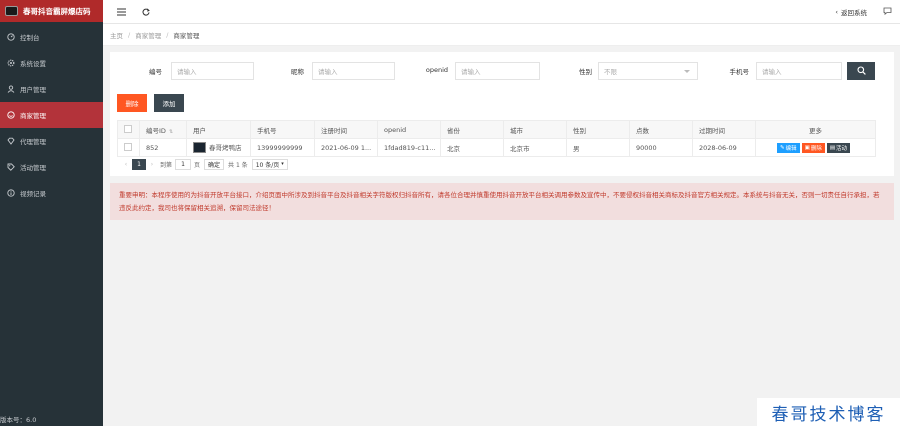 The height and width of the screenshot is (426, 900). I want to click on dashboard-icon, so click(11, 37).